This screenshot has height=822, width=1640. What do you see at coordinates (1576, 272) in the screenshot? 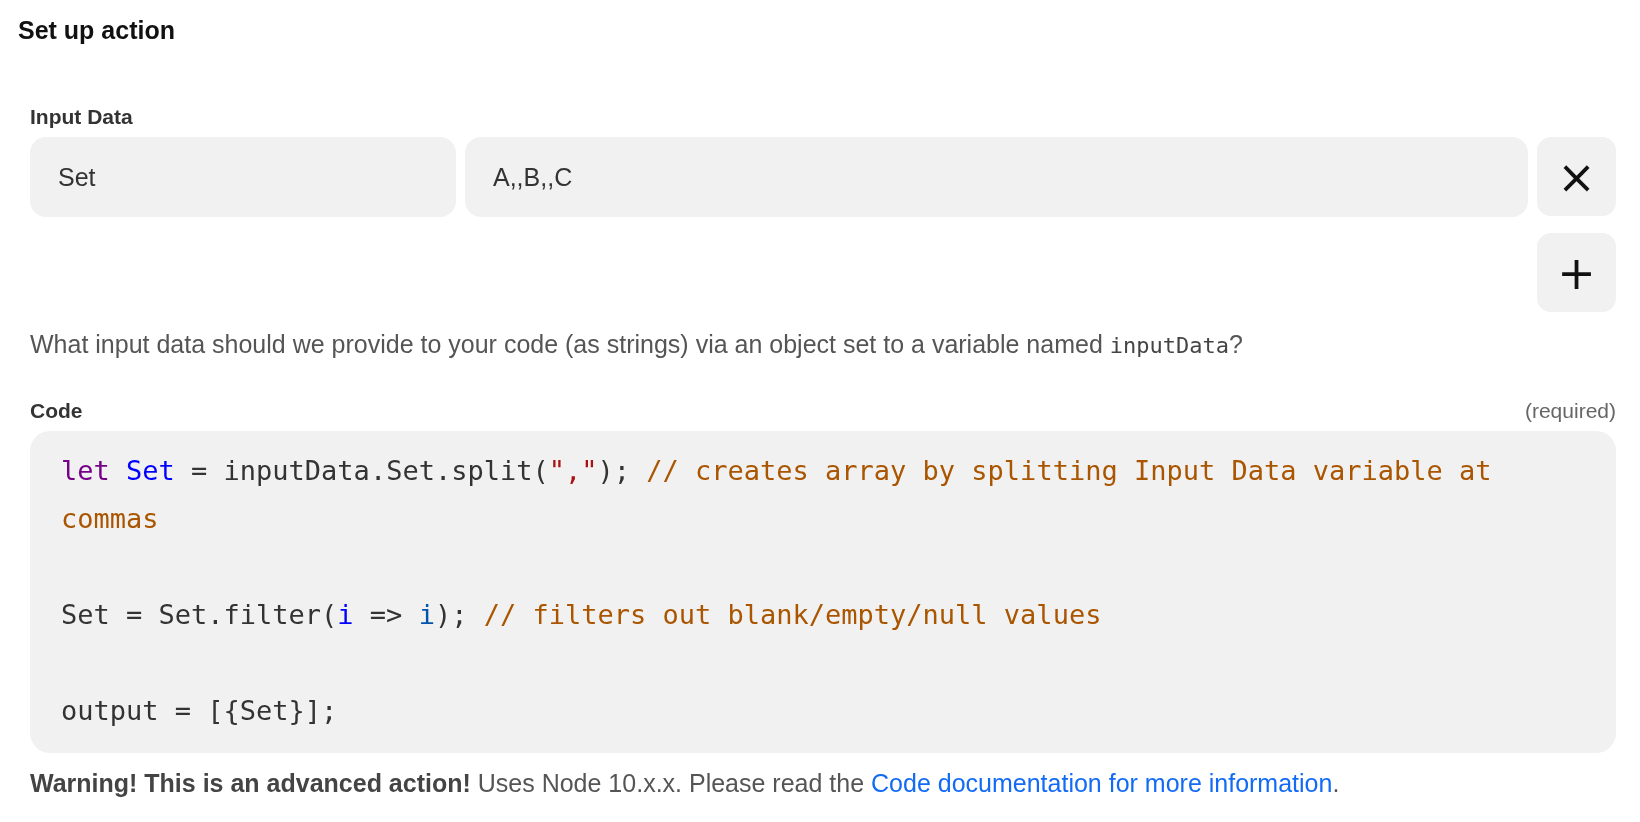
I see `add-button: +` at bounding box center [1576, 272].